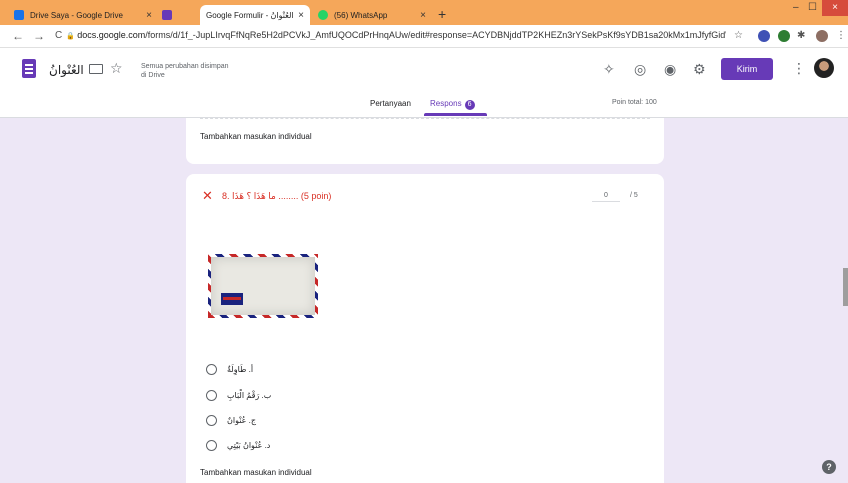 The image size is (848, 483). What do you see at coordinates (747, 69) in the screenshot?
I see `send-button: Kirim` at bounding box center [747, 69].